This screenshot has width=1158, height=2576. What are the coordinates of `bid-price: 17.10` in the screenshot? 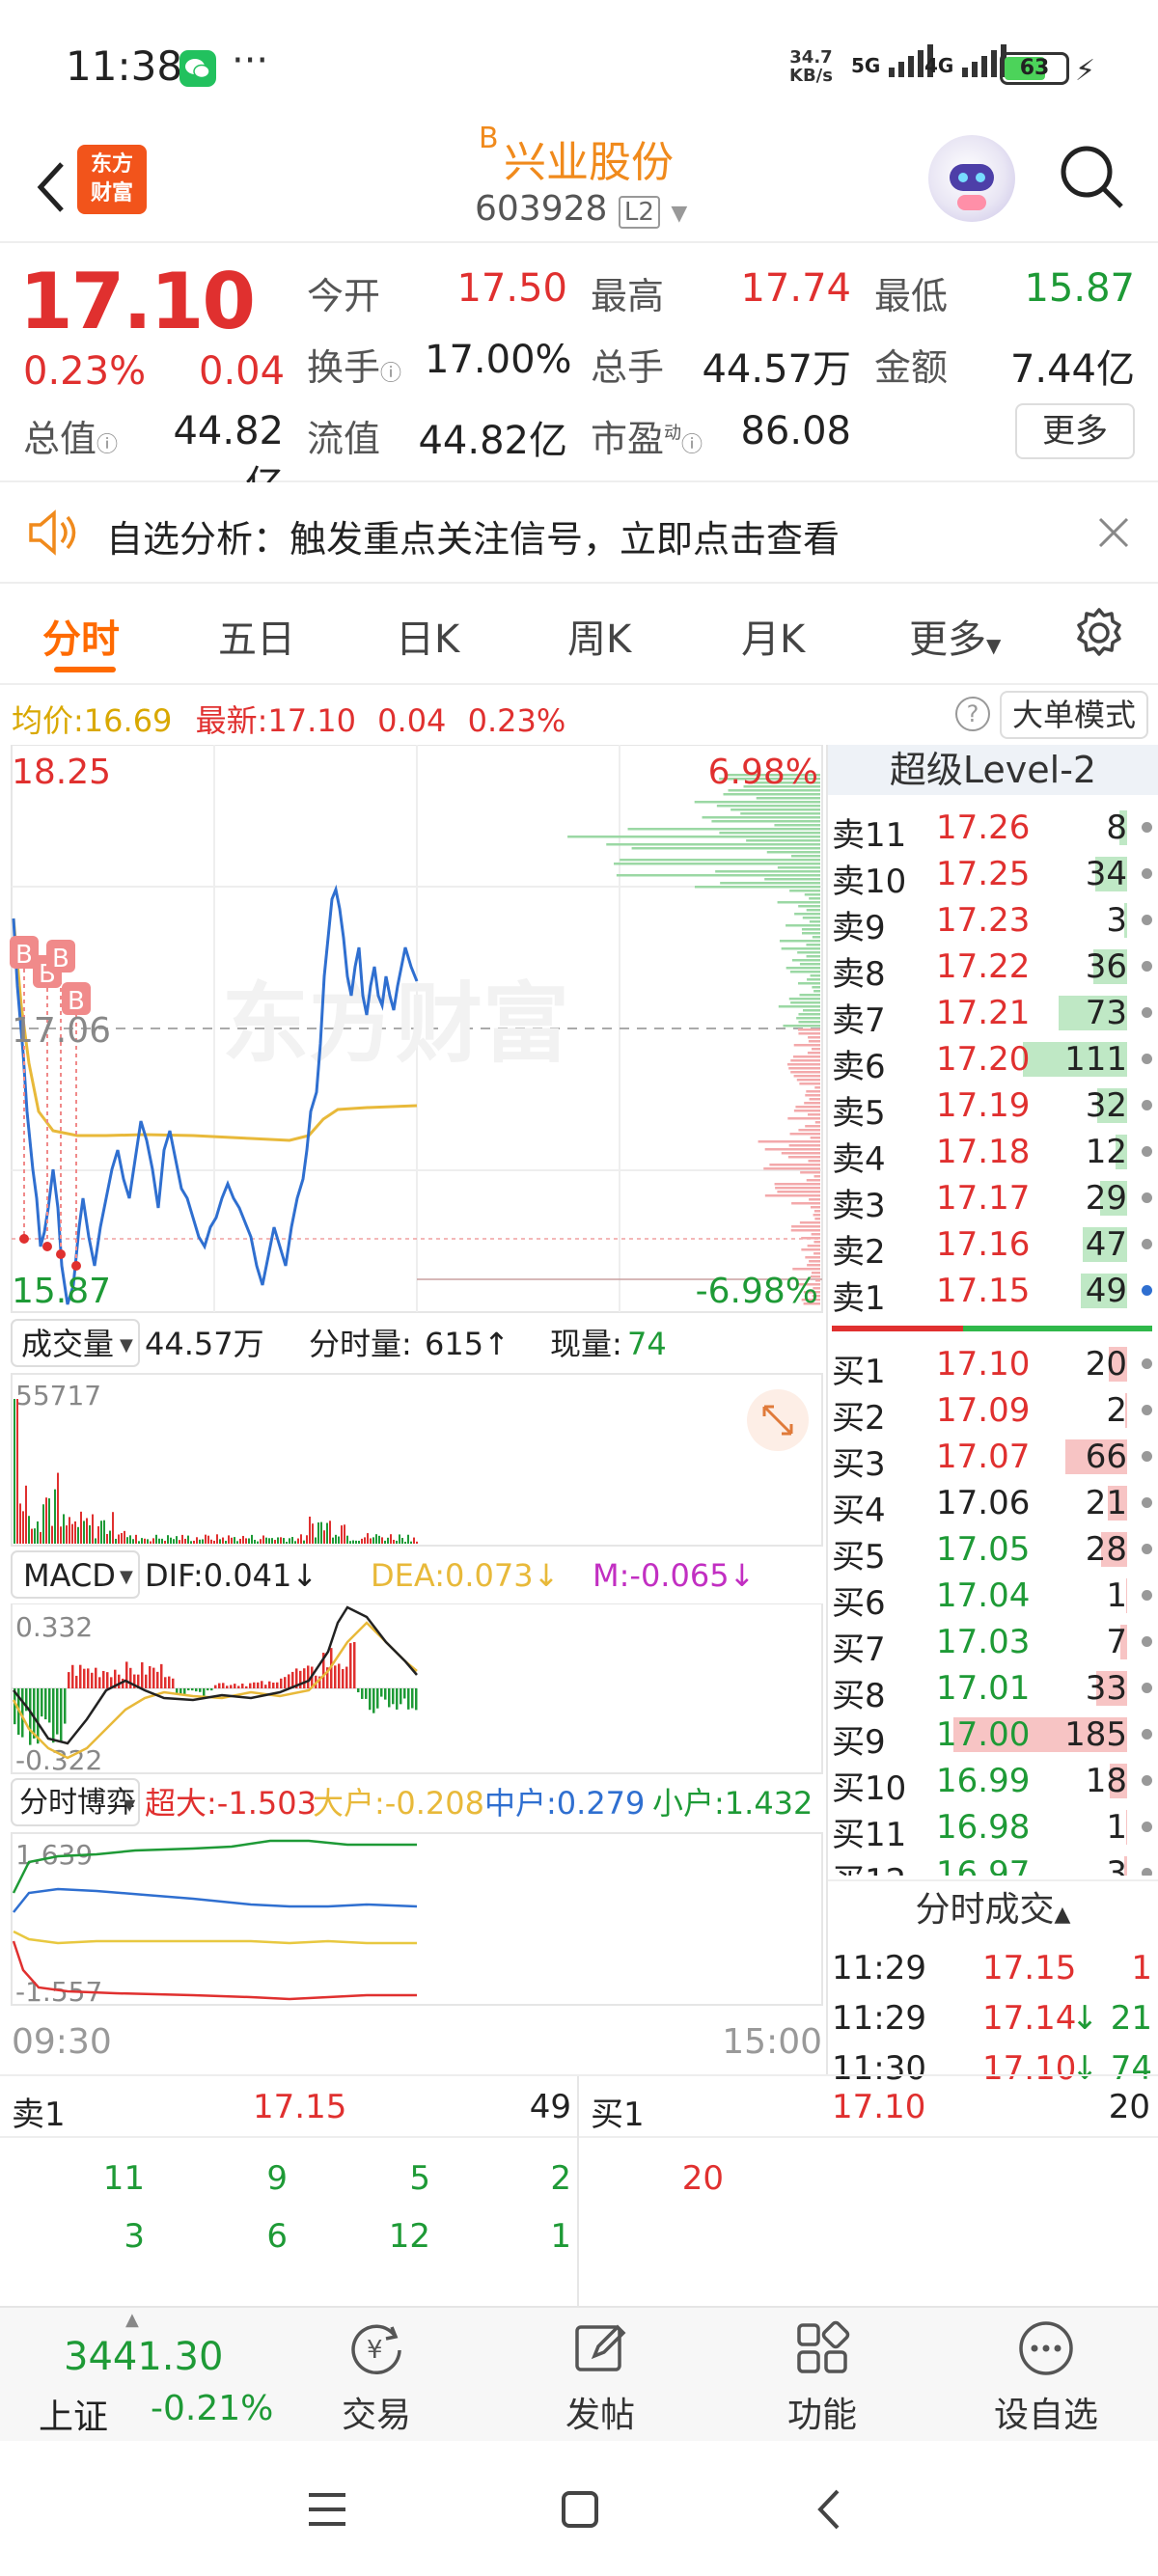 It's located at (983, 1365).